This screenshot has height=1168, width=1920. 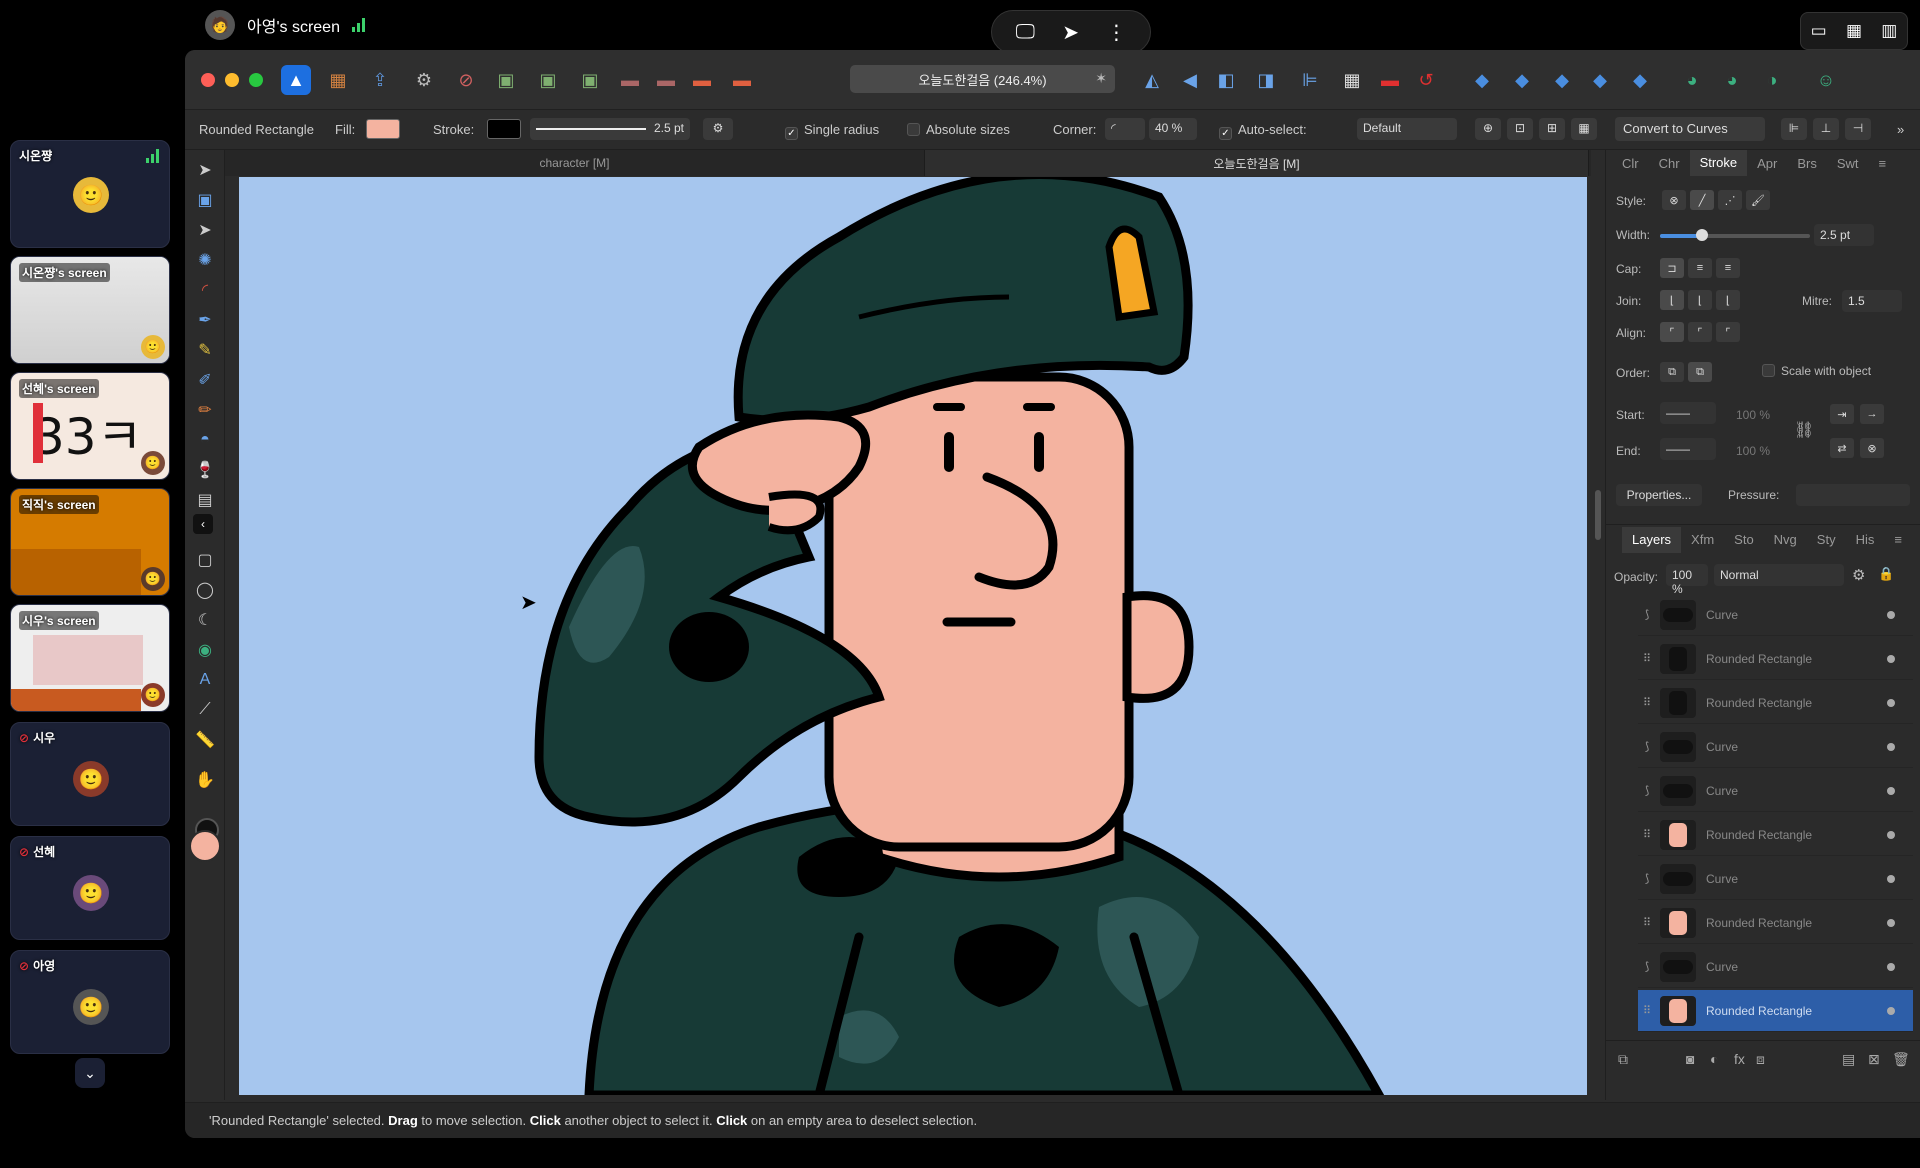 I want to click on adjustment-icon: ◐, so click(x=1714, y=1059).